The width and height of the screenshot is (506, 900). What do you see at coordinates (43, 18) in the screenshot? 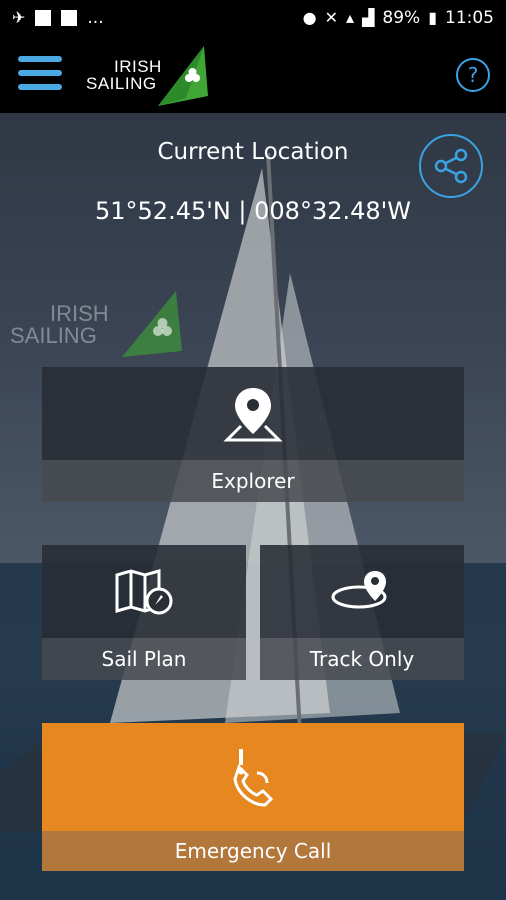
I see `flipboard-icon` at bounding box center [43, 18].